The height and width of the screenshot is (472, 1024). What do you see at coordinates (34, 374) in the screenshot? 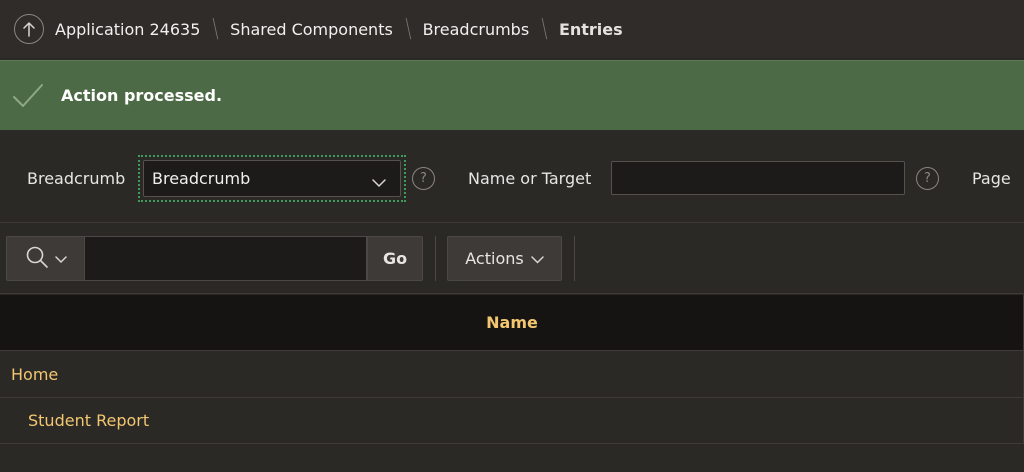
I see `row-link-home: Home` at bounding box center [34, 374].